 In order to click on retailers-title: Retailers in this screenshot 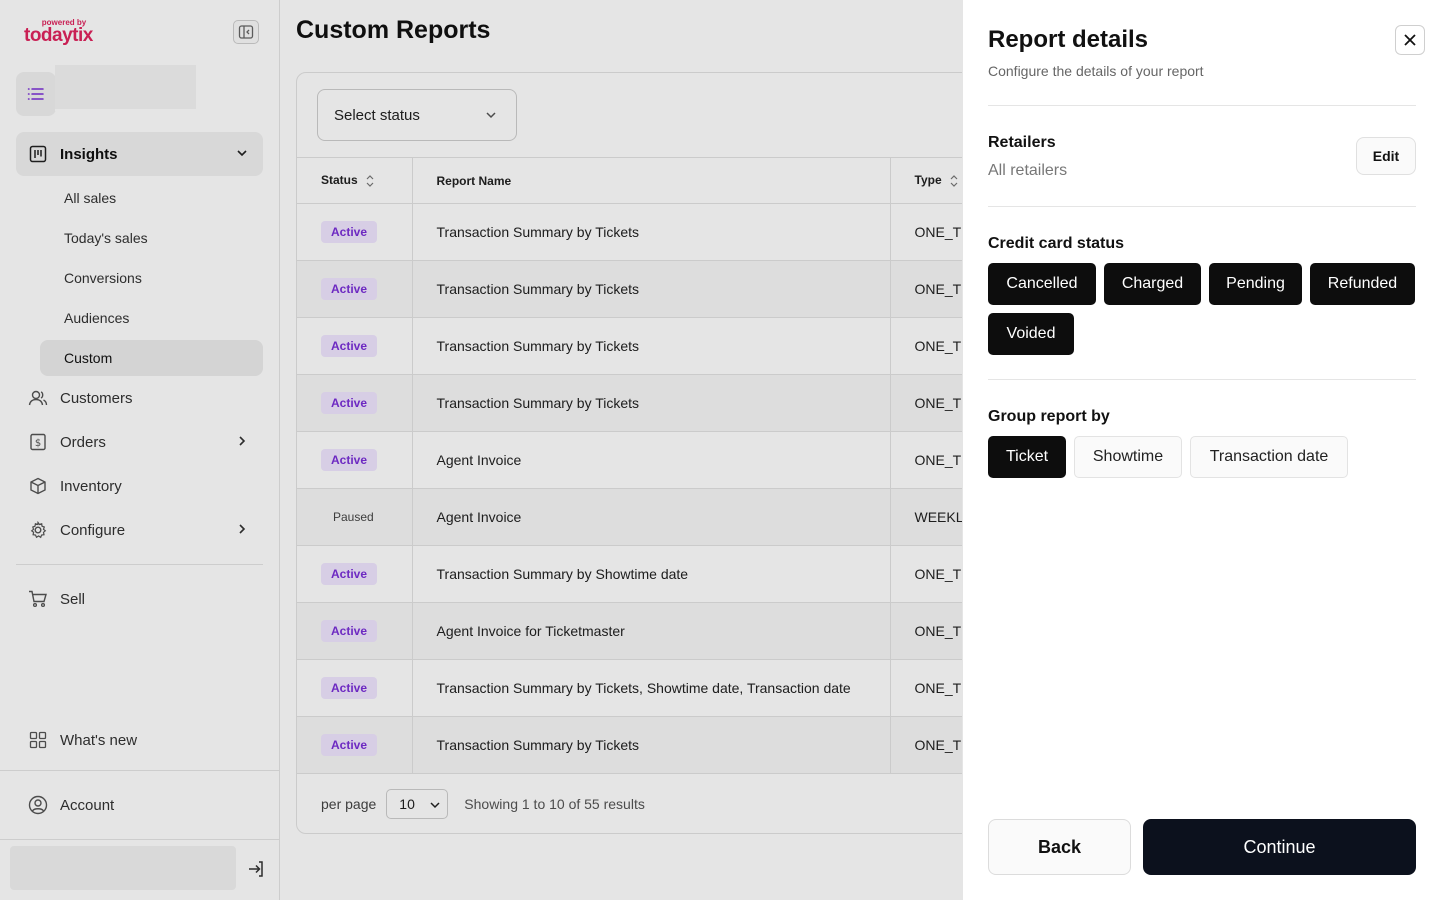, I will do `click(1022, 142)`.